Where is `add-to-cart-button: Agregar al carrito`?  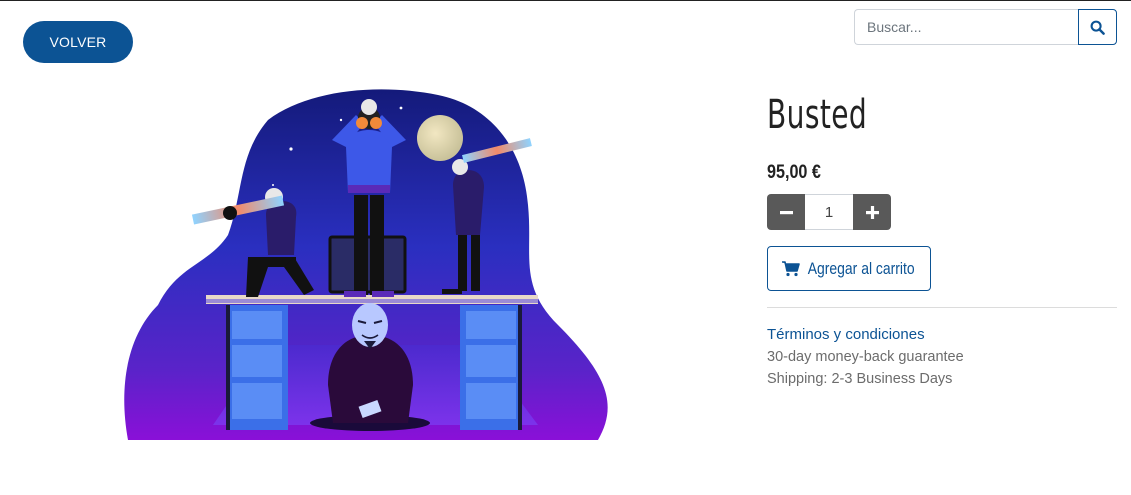
add-to-cart-button: Agregar al carrito is located at coordinates (849, 268).